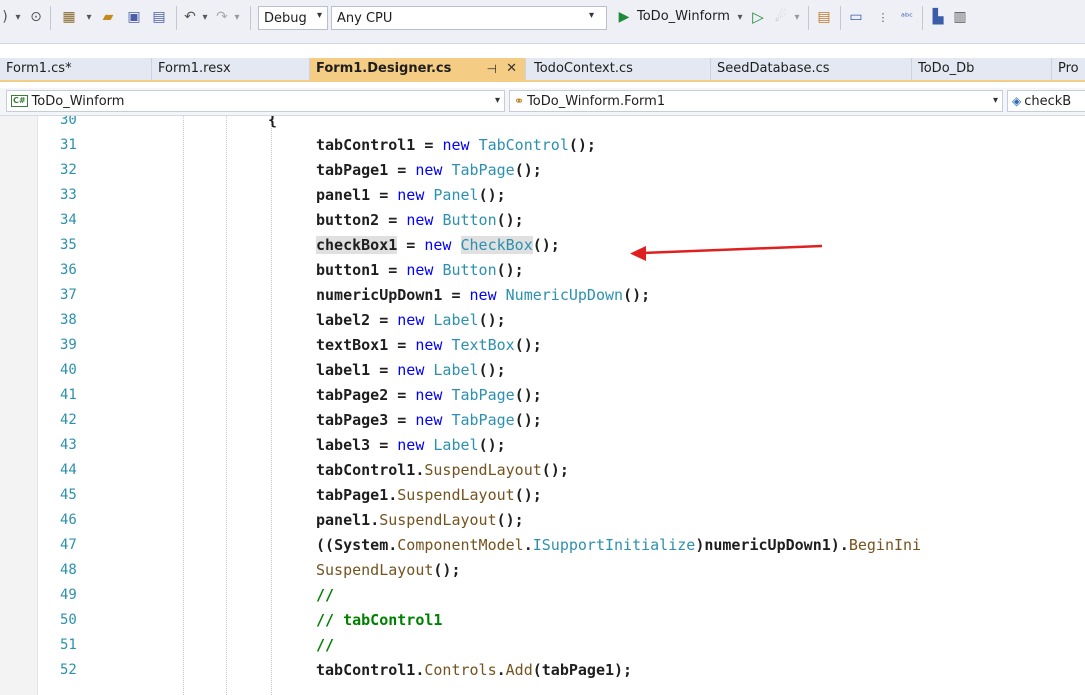  Describe the element at coordinates (542, 495) in the screenshot. I see `code-line: 45 tabPage1.SuspendLayout();` at that location.